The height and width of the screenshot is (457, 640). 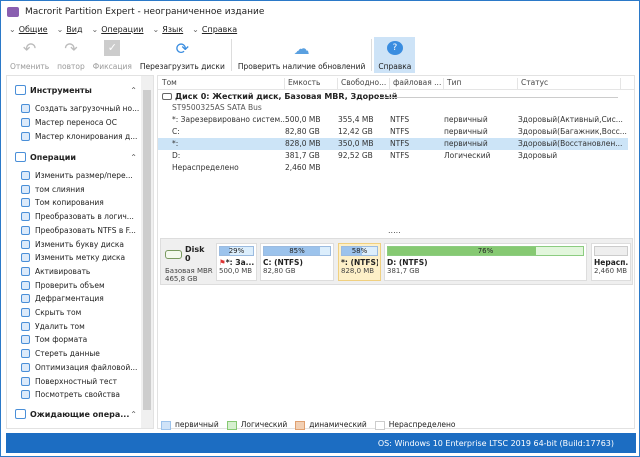 What do you see at coordinates (72, 244) in the screenshot?
I see `sidebar-operation-item: Изменить букву диска` at bounding box center [72, 244].